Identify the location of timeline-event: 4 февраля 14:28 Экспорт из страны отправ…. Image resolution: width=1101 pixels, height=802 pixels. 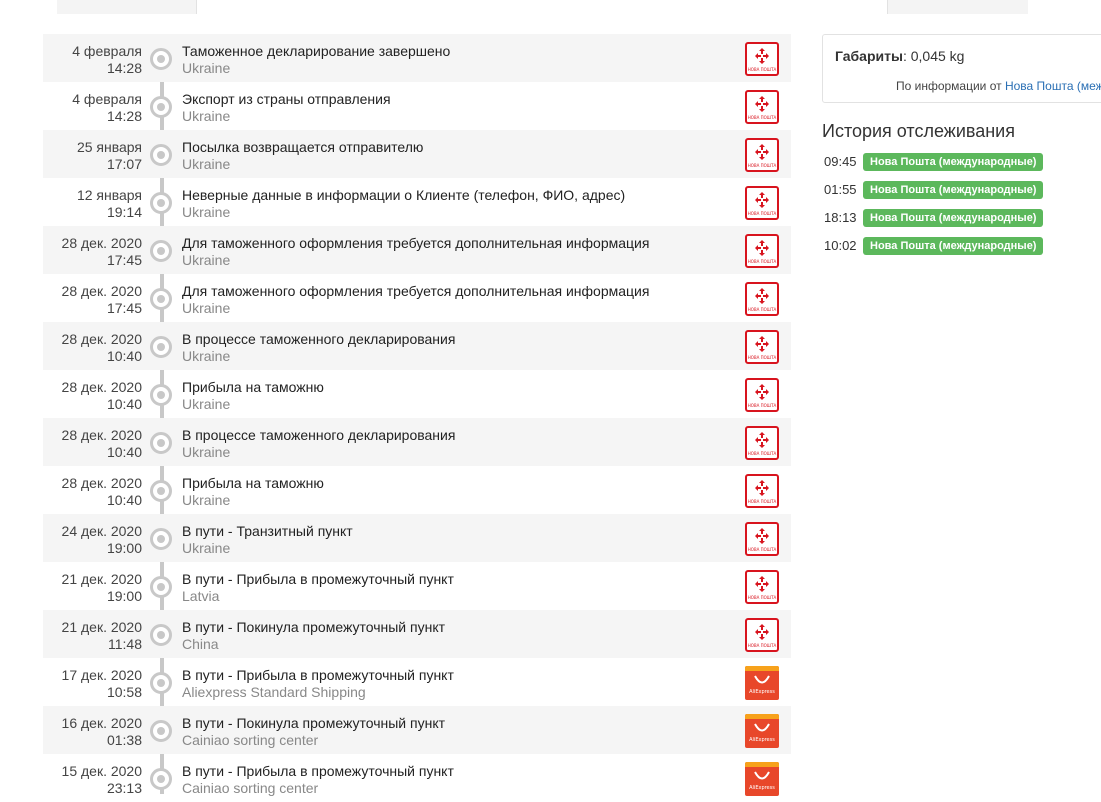
(417, 106).